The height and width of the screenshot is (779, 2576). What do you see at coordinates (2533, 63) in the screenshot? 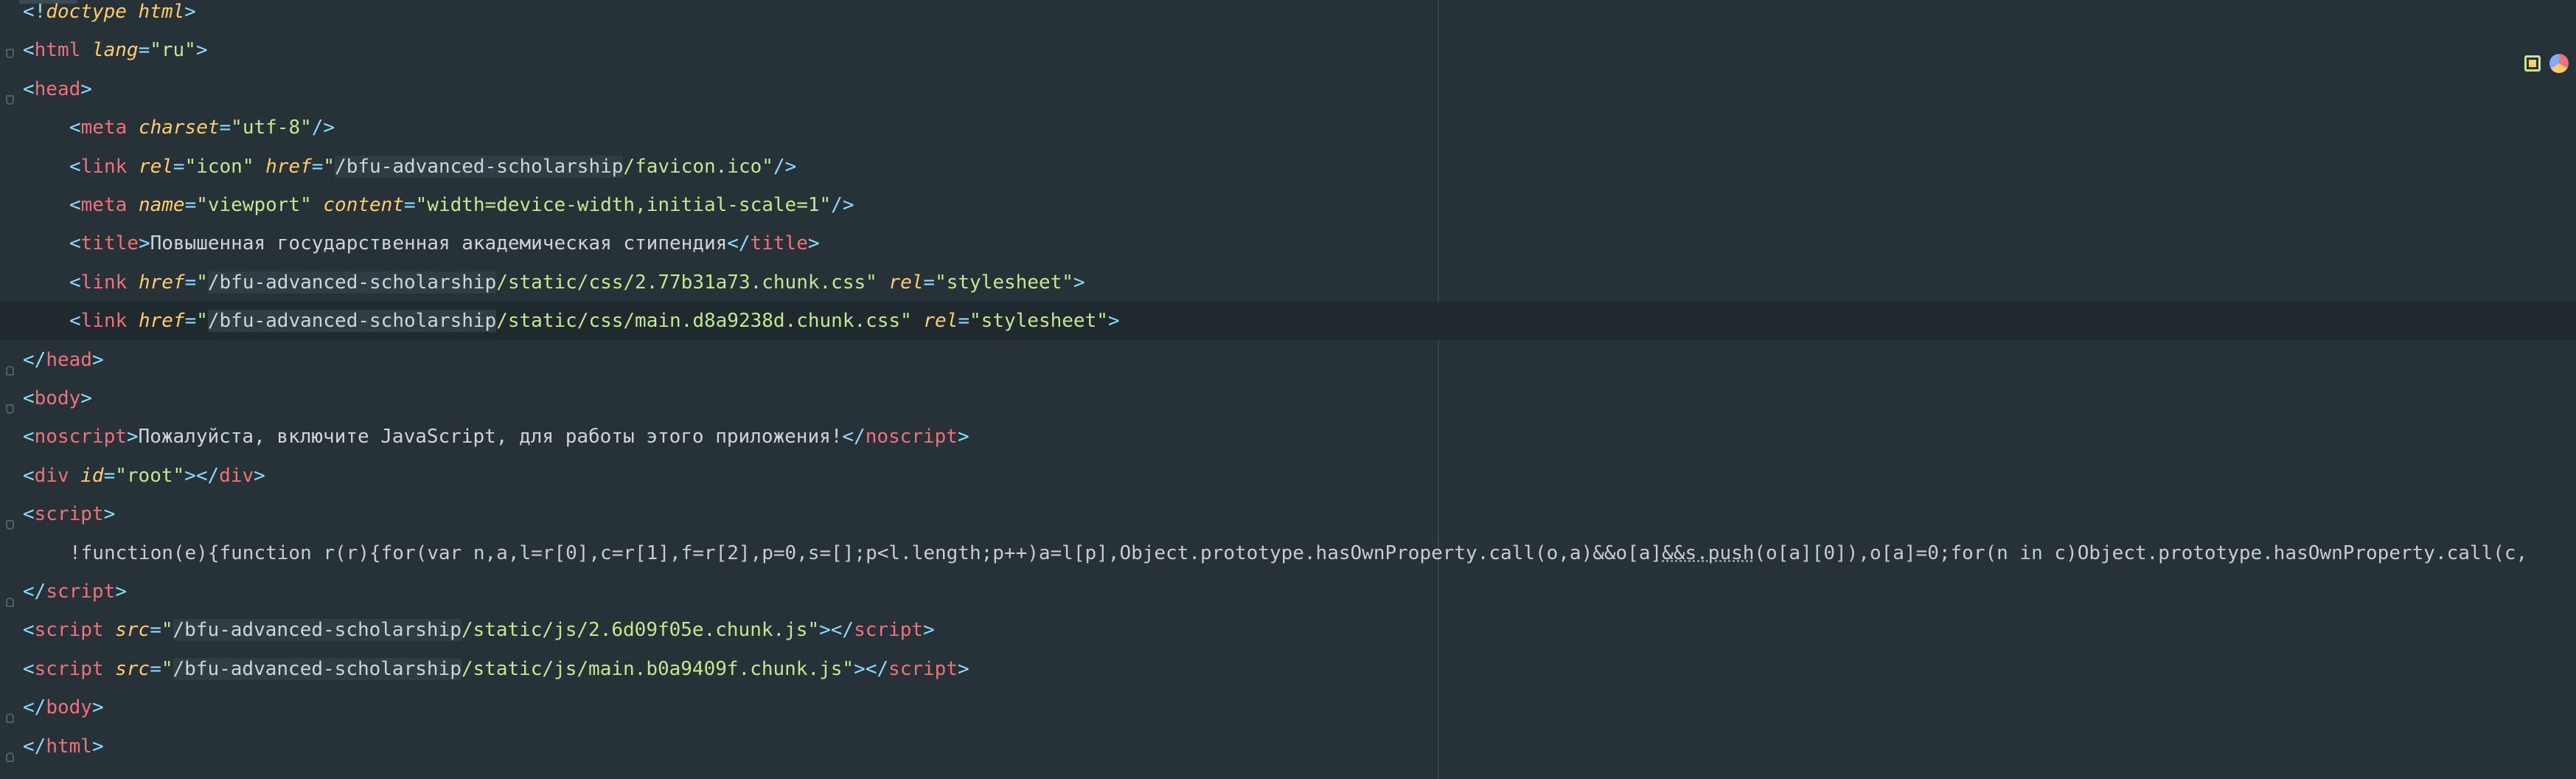
I see `html-preview-icon` at bounding box center [2533, 63].